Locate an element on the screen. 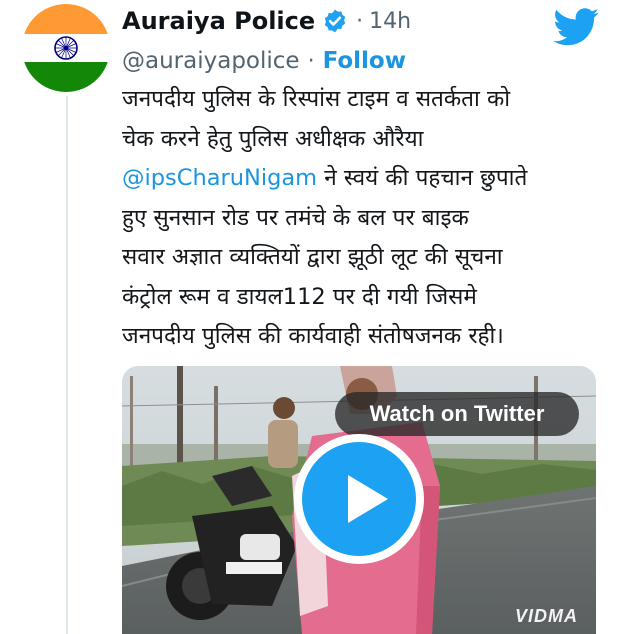 Image resolution: width=635 pixels, height=634 pixels. tweet-line: जनपदीय पुलिस की कार्यवाही संतोषजनक रही। is located at coordinates (313, 336).